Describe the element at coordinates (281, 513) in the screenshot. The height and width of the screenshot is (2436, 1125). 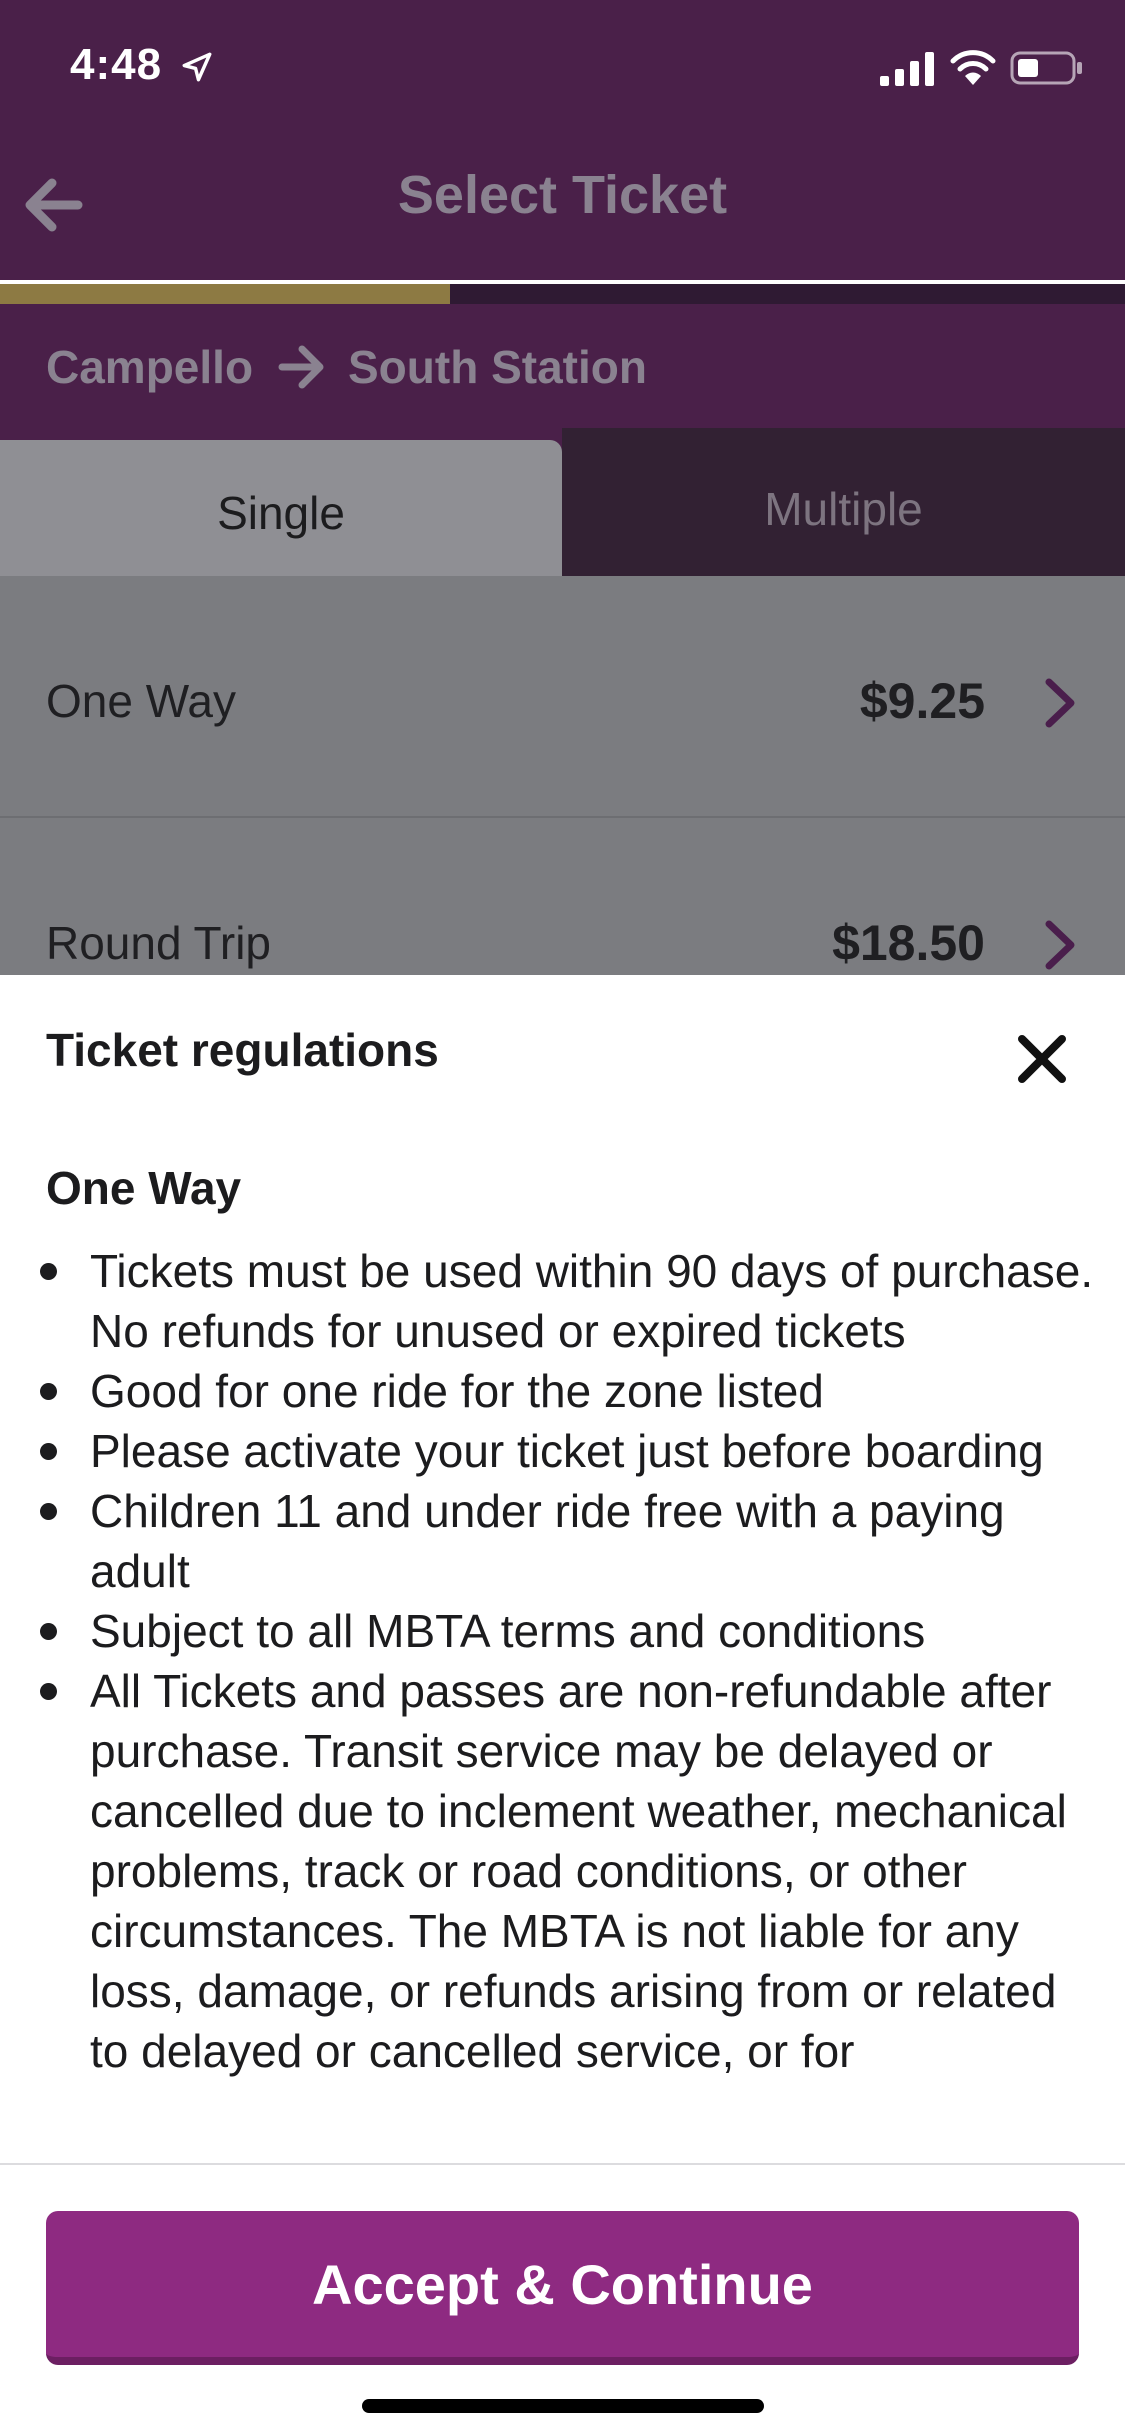
I see `tab-single-label: Single` at that location.